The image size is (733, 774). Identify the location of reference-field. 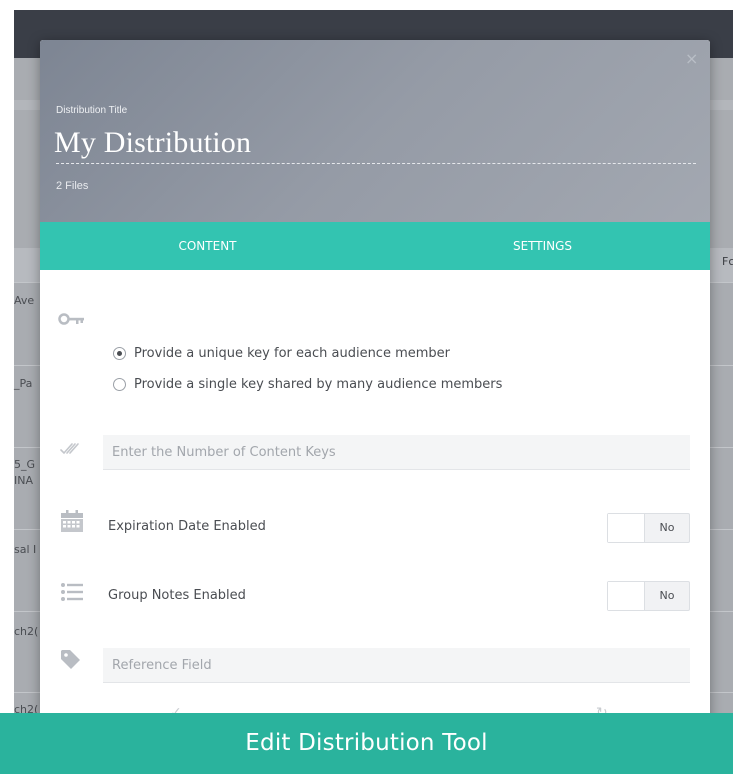
(396, 665).